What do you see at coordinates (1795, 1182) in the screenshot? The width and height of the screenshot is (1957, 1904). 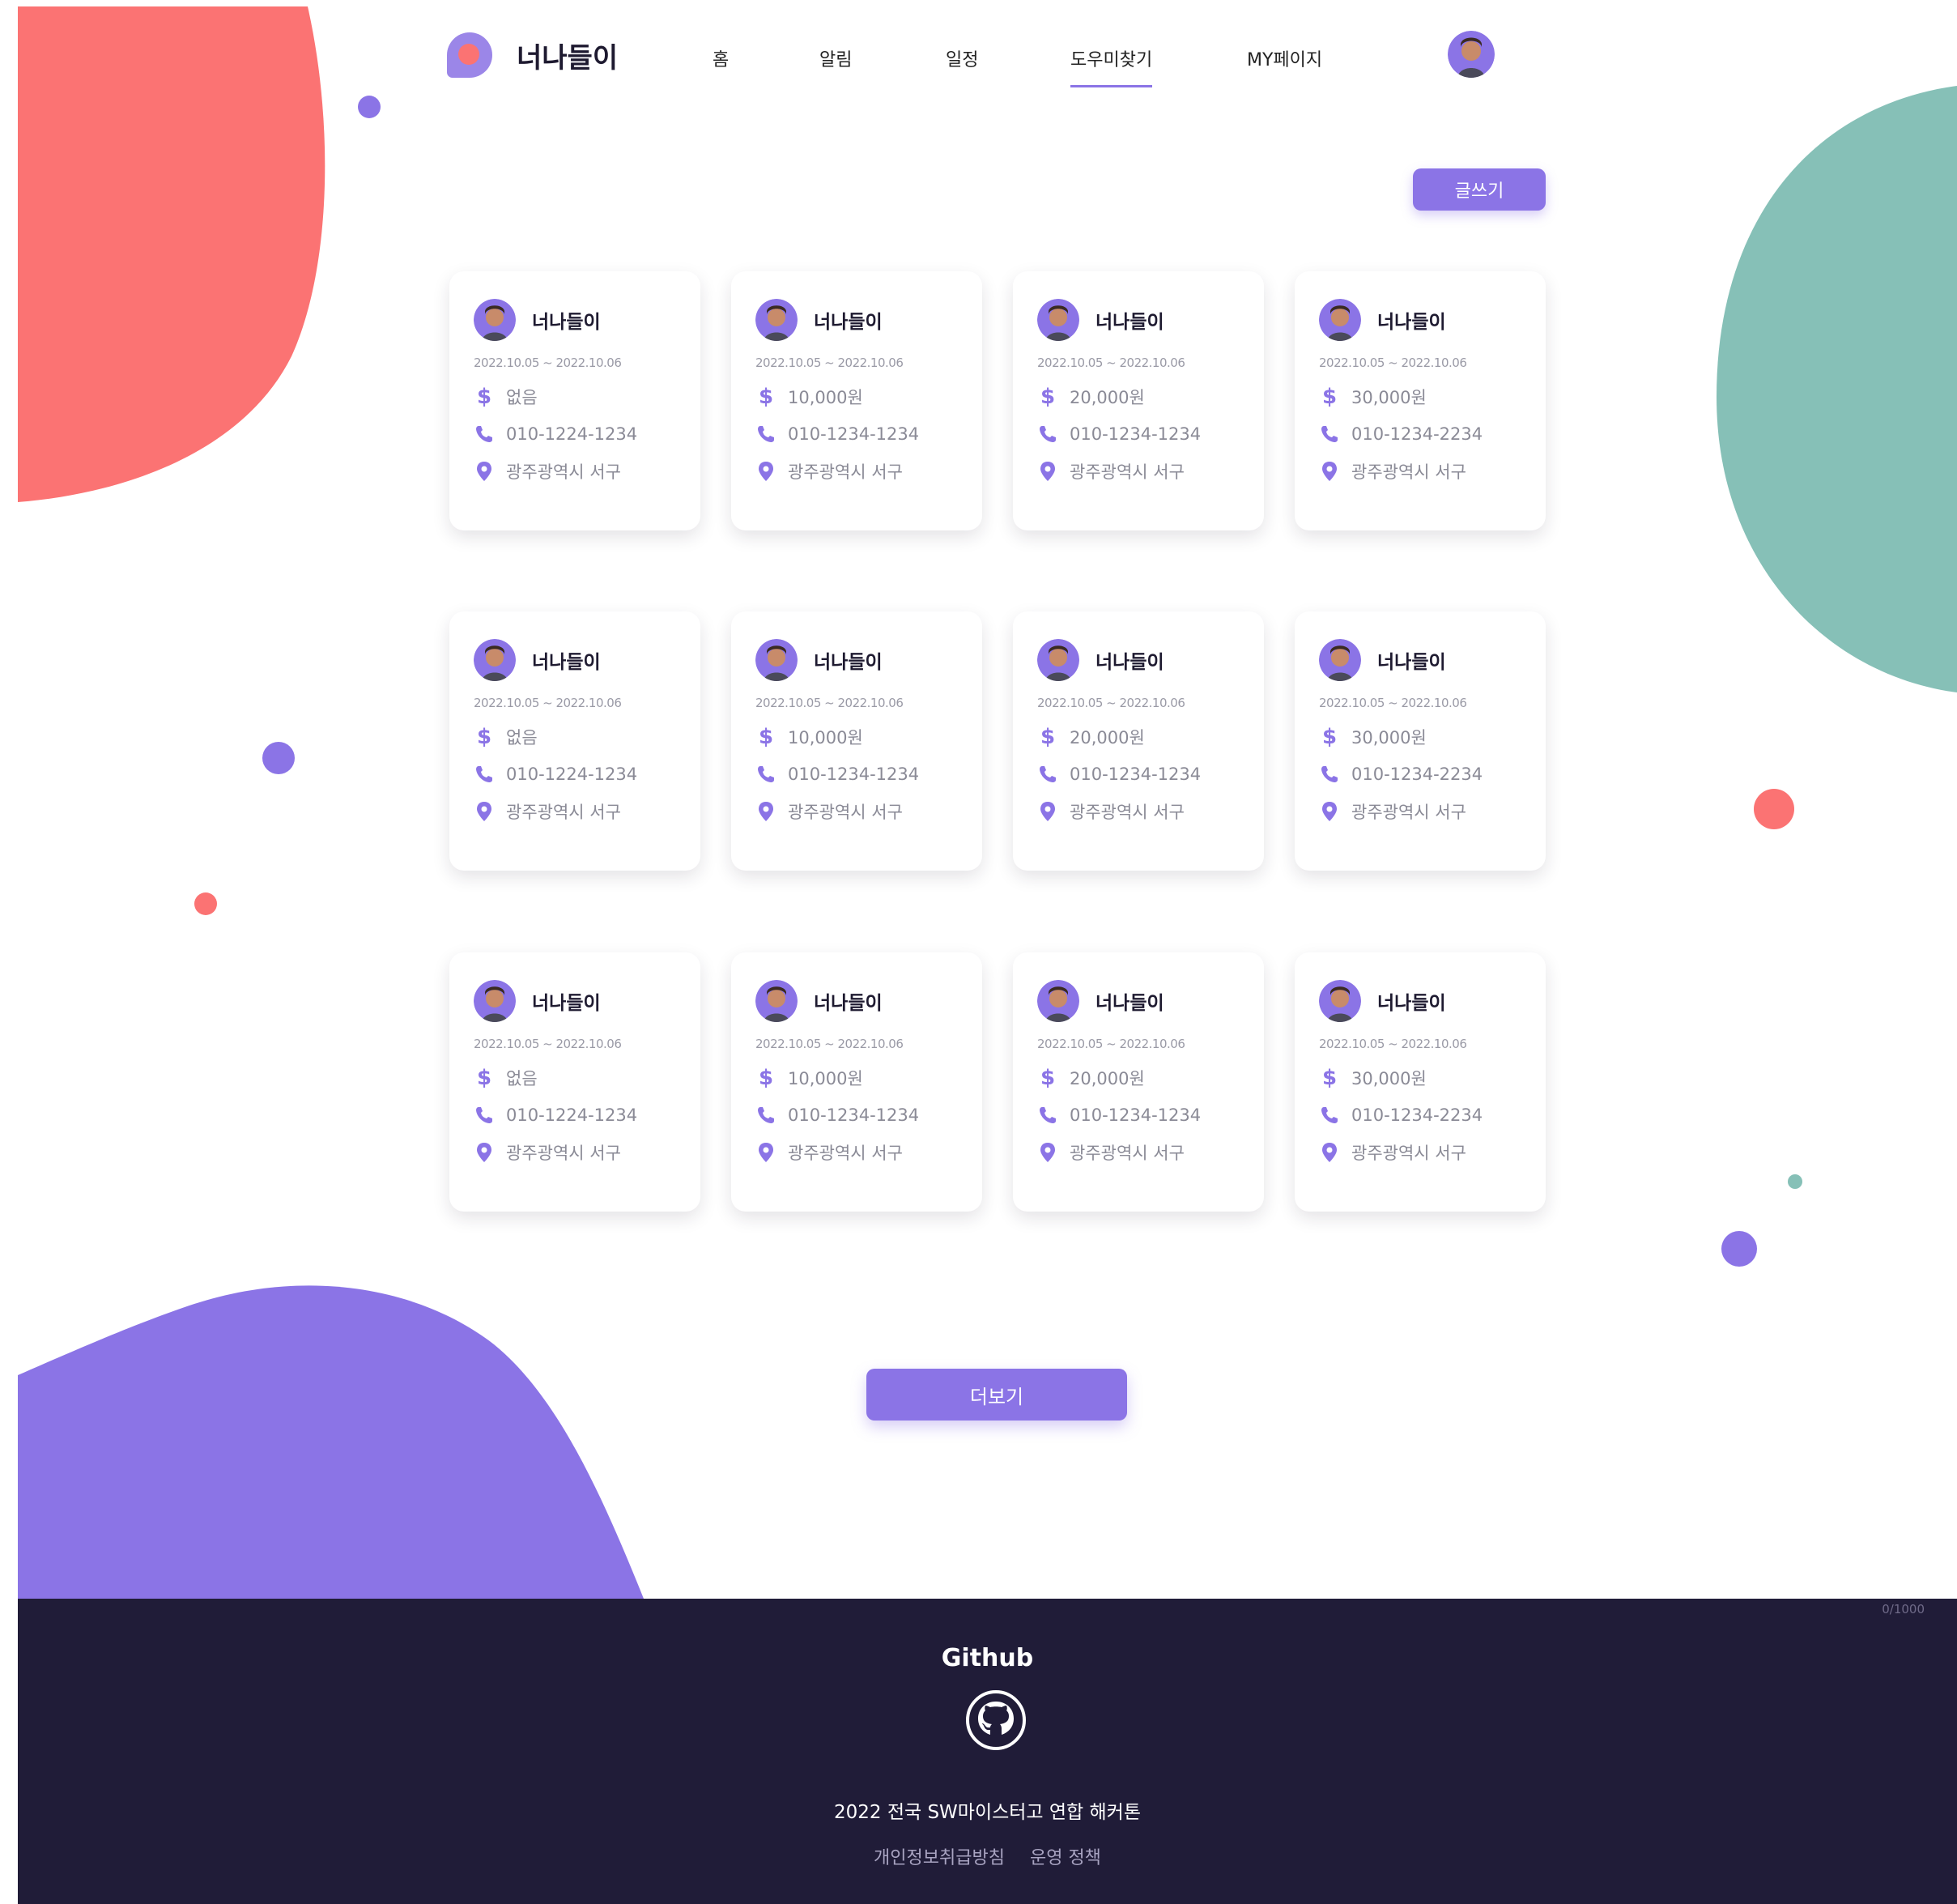 I see `teal-dot` at bounding box center [1795, 1182].